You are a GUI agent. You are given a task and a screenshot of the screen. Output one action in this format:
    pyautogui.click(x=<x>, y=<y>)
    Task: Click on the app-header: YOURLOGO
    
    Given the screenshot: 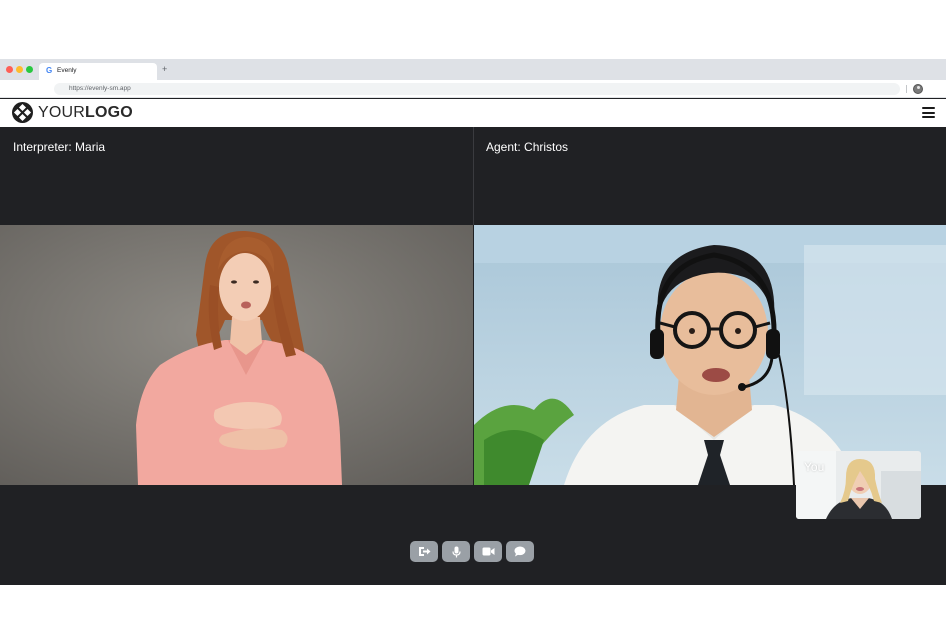 What is the action you would take?
    pyautogui.click(x=473, y=113)
    